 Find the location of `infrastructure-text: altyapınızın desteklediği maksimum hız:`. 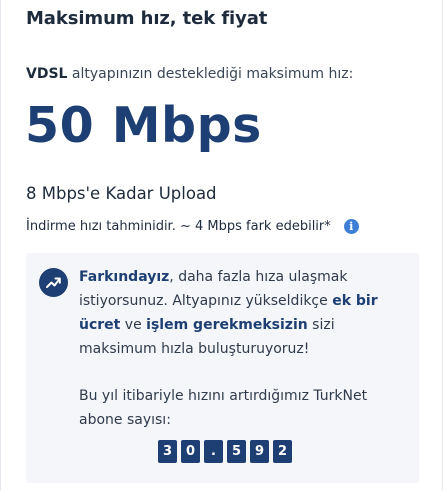

infrastructure-text: altyapınızın desteklediği maksimum hız: is located at coordinates (210, 74).